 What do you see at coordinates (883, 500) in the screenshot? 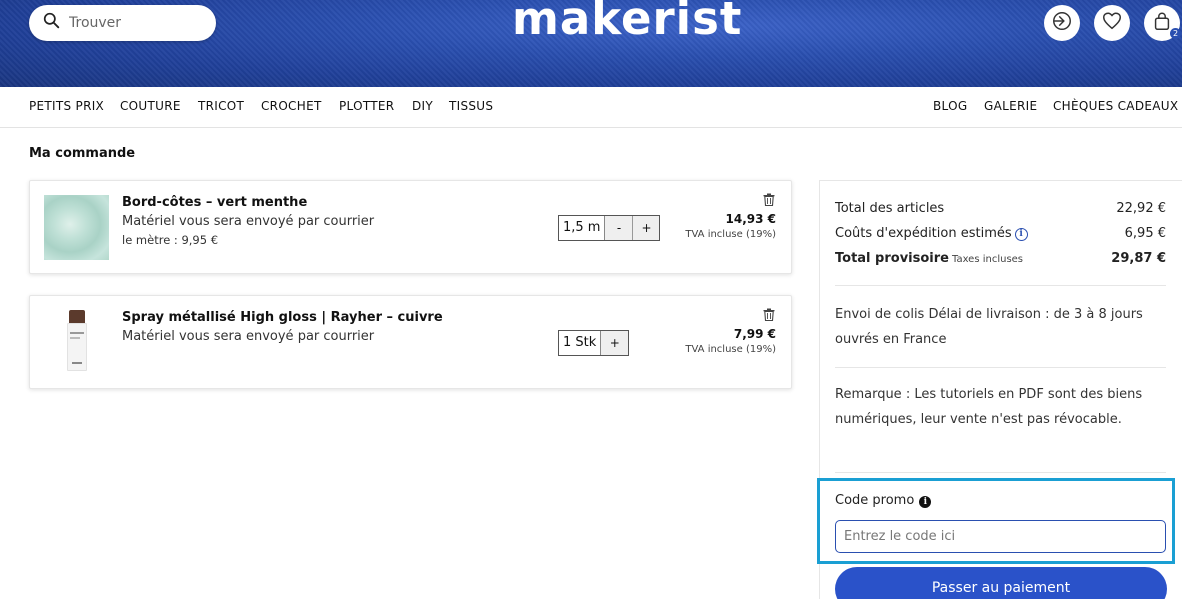
I see `promo-code-label: Code promo i` at bounding box center [883, 500].